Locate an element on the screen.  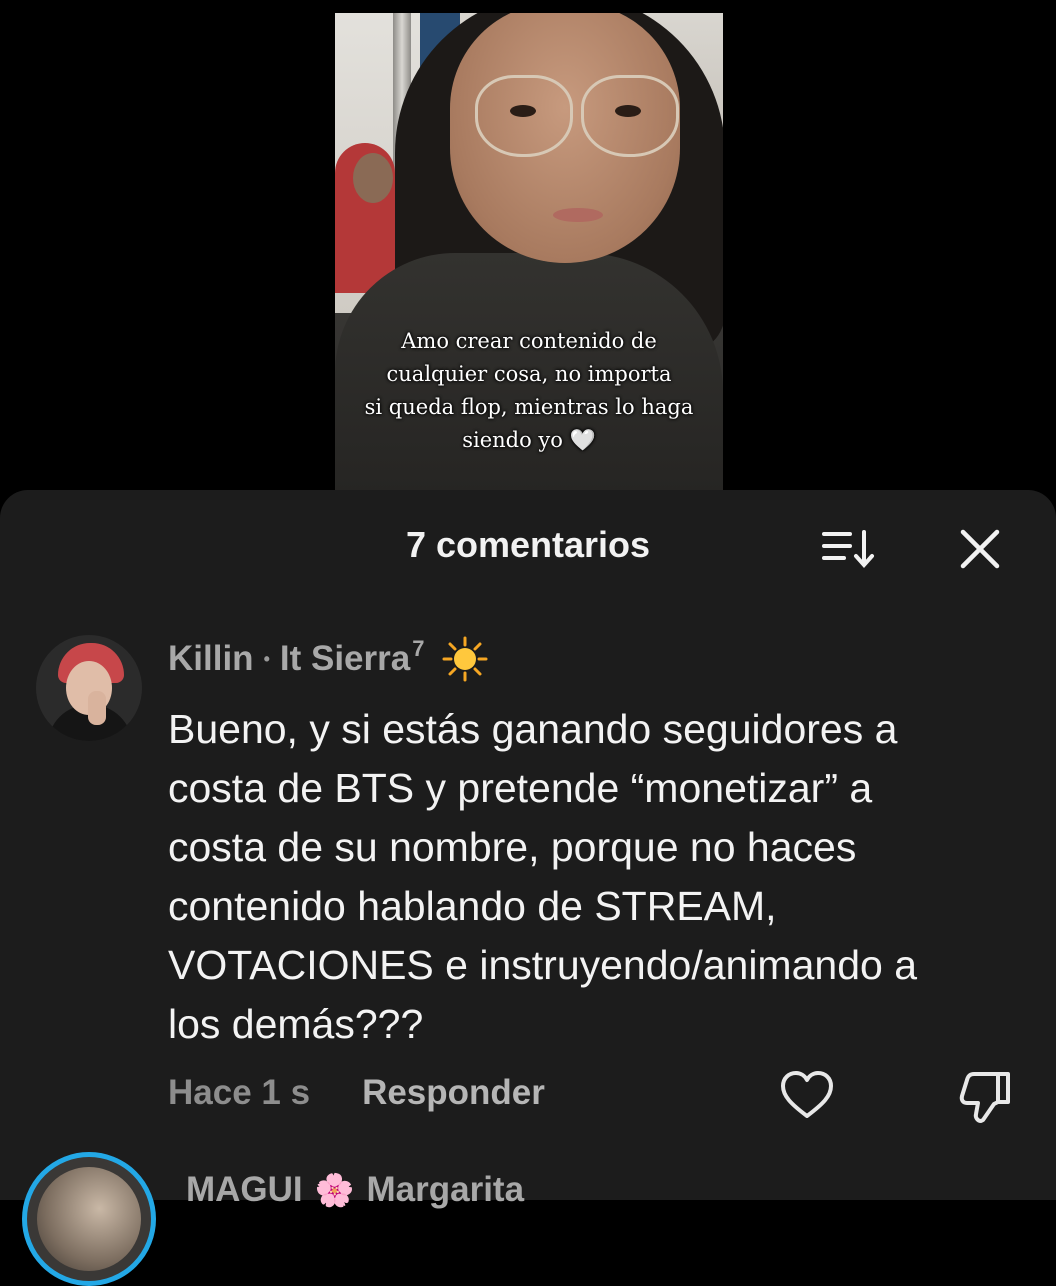
close-button is located at coordinates (979, 550).